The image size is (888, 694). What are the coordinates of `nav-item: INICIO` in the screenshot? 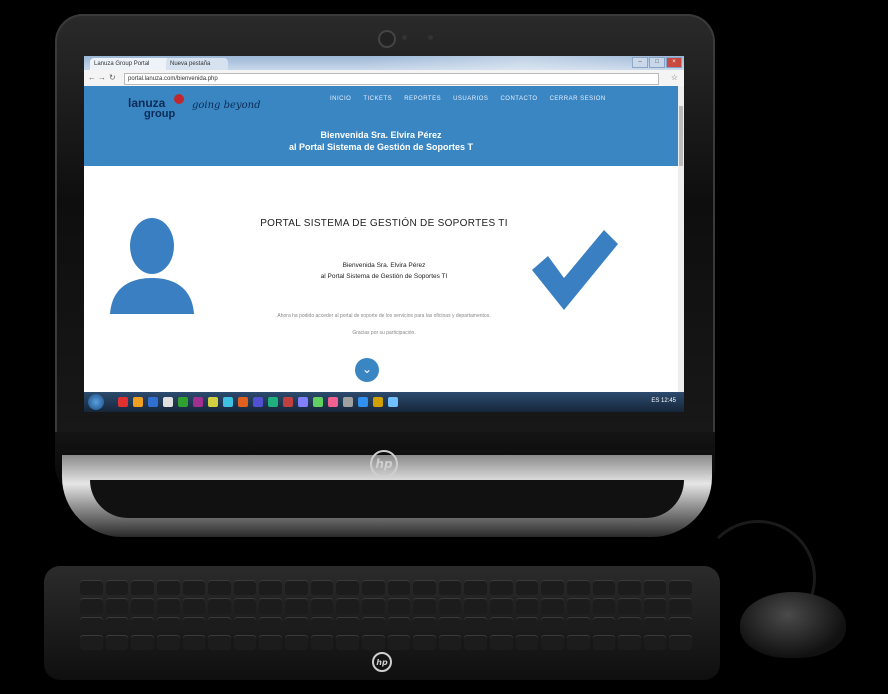 It's located at (340, 99).